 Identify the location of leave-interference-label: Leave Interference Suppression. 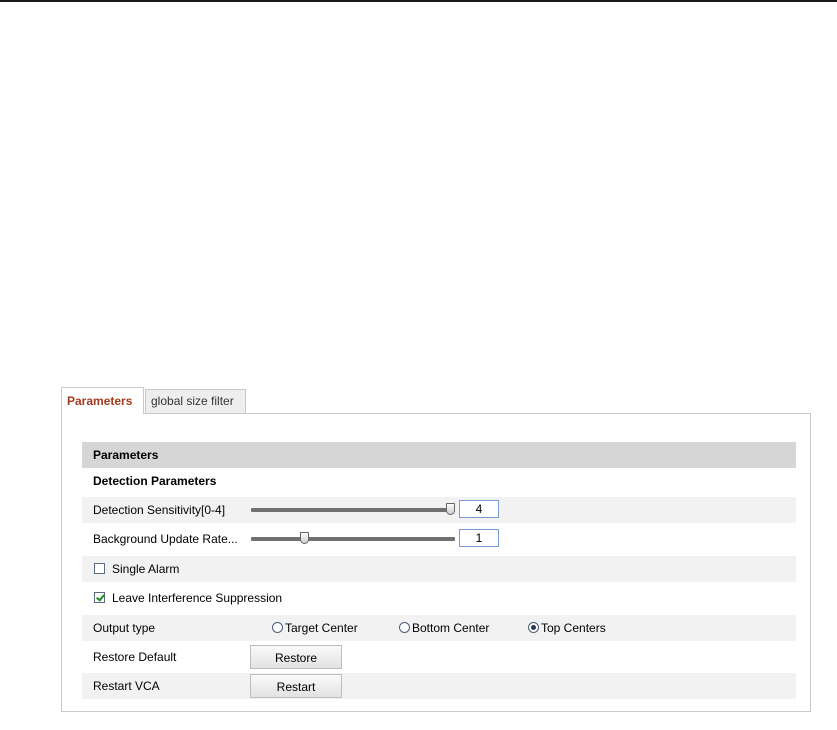
(197, 598).